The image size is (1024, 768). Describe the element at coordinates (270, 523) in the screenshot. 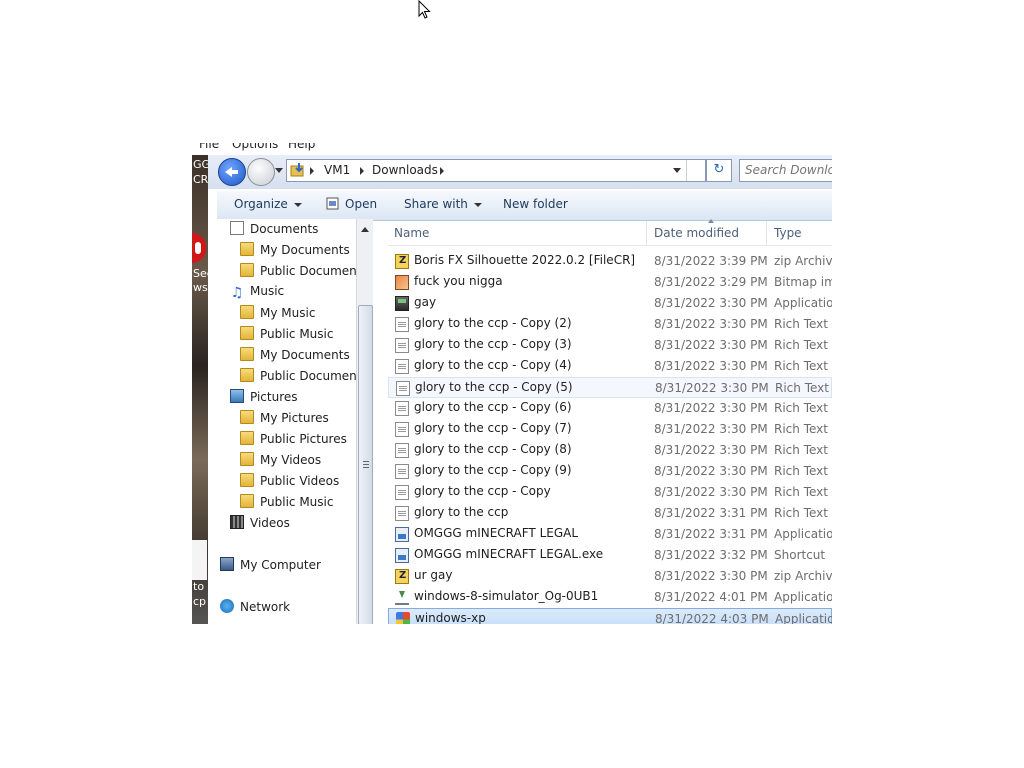

I see `nav-item-label: Videos` at that location.